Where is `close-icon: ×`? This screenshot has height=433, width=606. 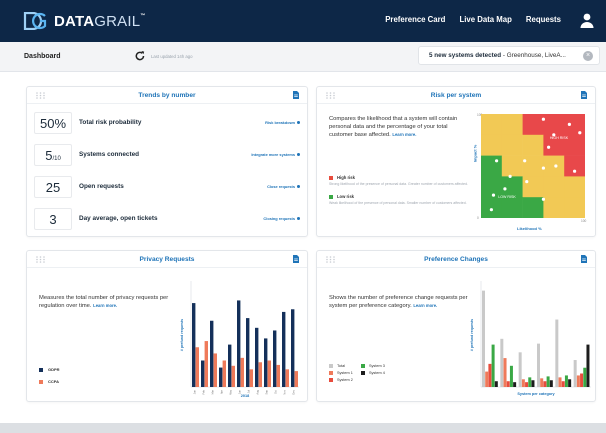 close-icon: × is located at coordinates (588, 56).